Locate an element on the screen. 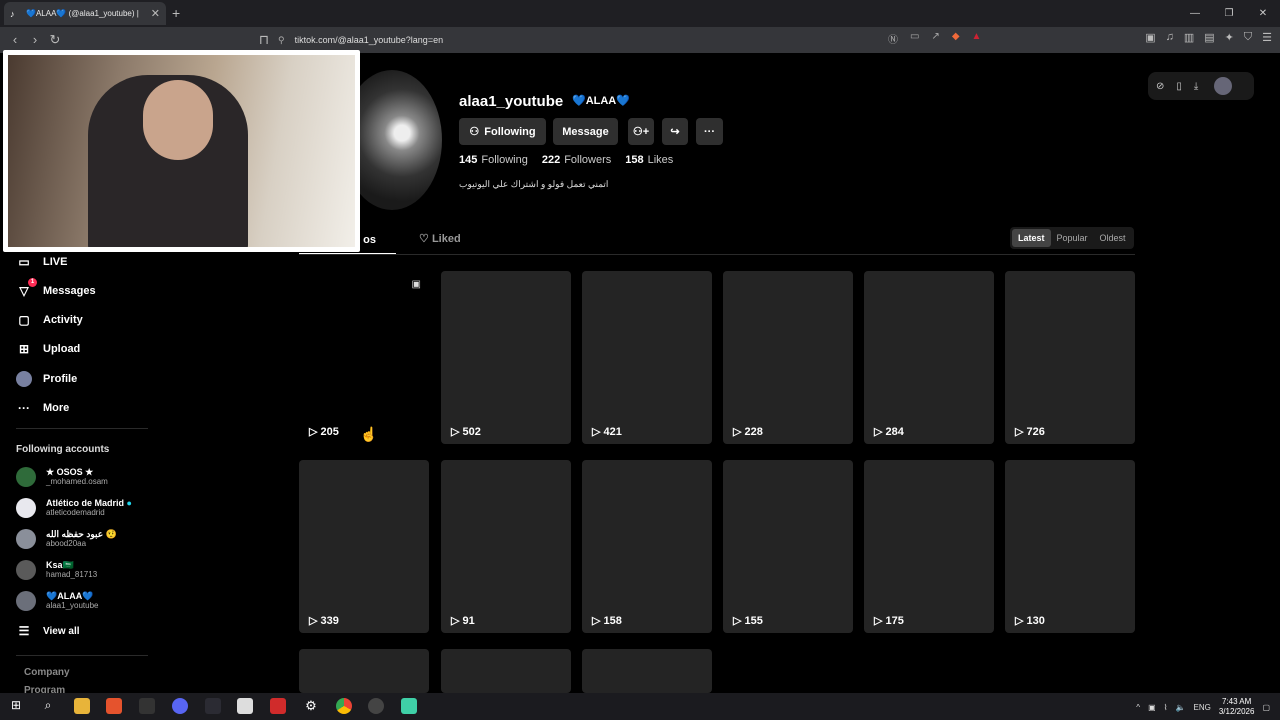 Image resolution: width=1280 pixels, height=720 pixels. wallet-card-icon: ▤ is located at coordinates (1209, 37).